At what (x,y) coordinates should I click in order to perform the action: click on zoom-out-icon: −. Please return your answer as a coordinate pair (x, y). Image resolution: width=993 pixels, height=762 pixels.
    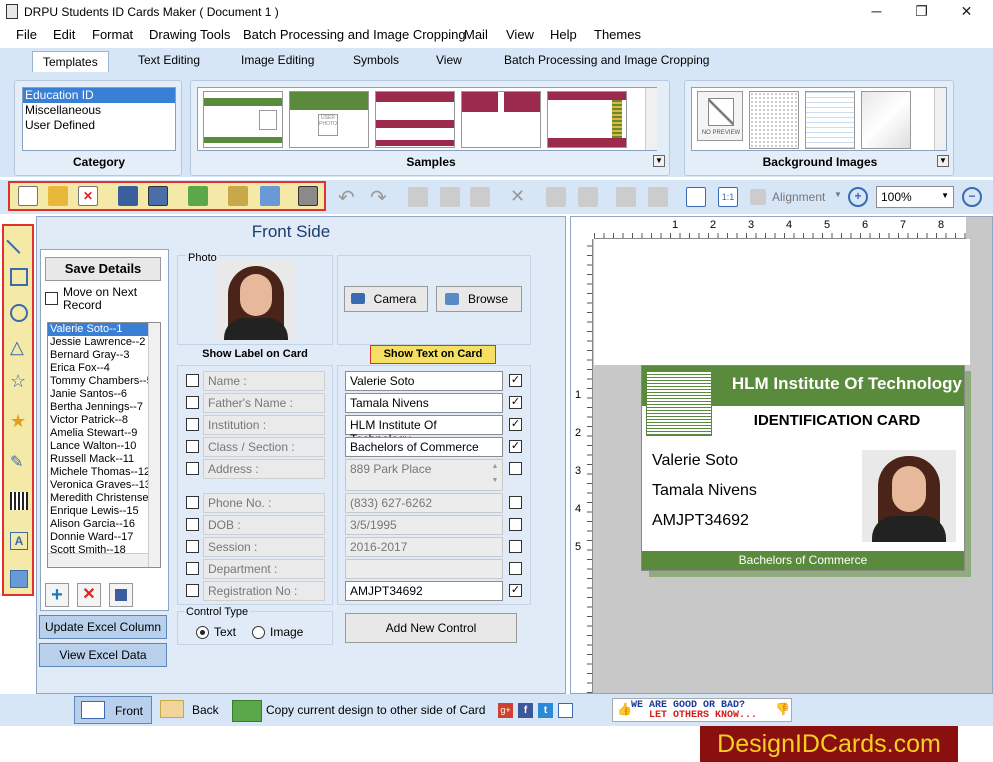
    Looking at the image, I should click on (972, 197).